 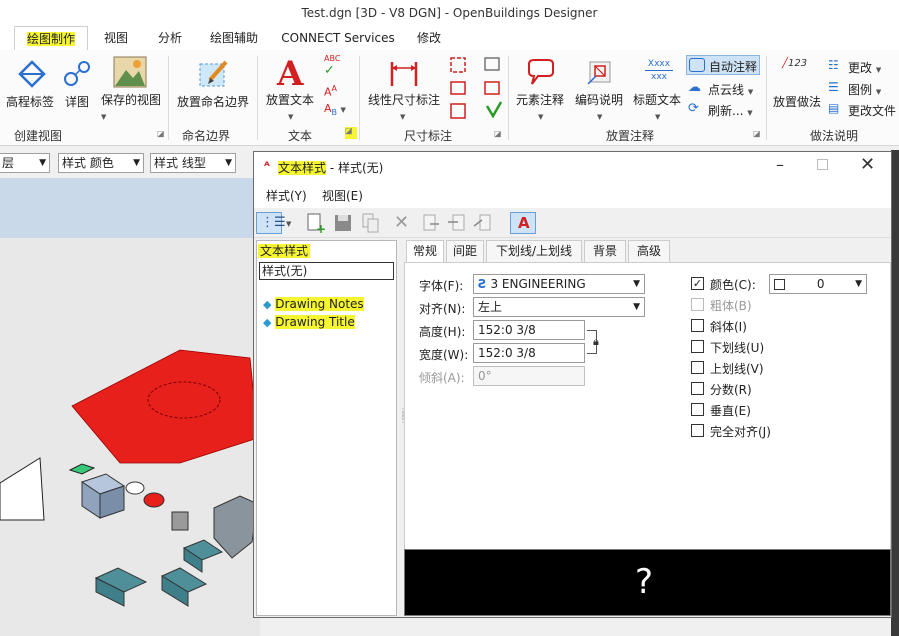 What do you see at coordinates (77, 101) in the screenshot?
I see `detail-button: 详图` at bounding box center [77, 101].